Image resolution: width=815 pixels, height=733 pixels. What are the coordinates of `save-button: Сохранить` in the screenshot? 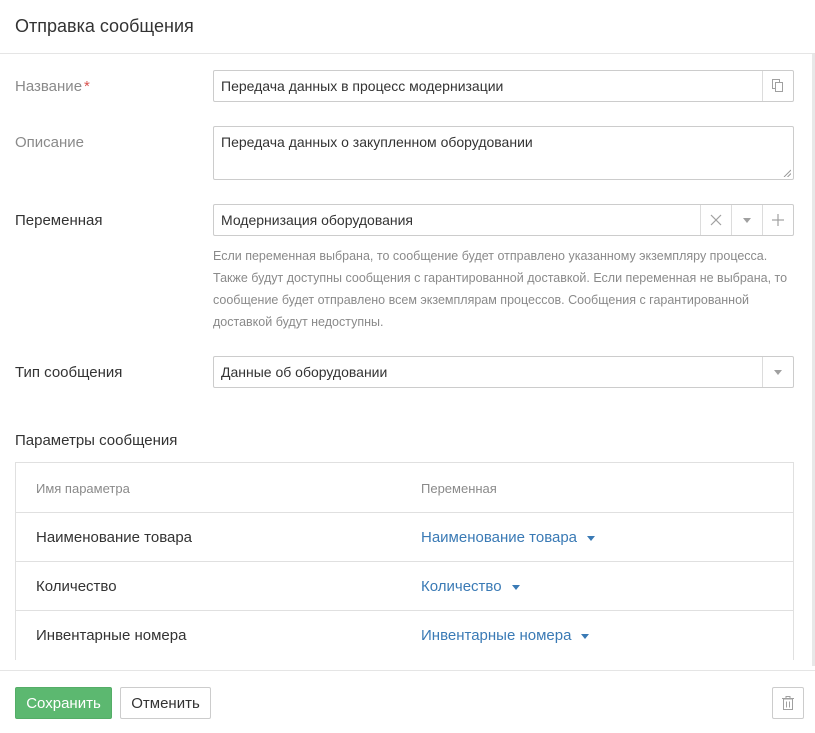 It's located at (63, 703).